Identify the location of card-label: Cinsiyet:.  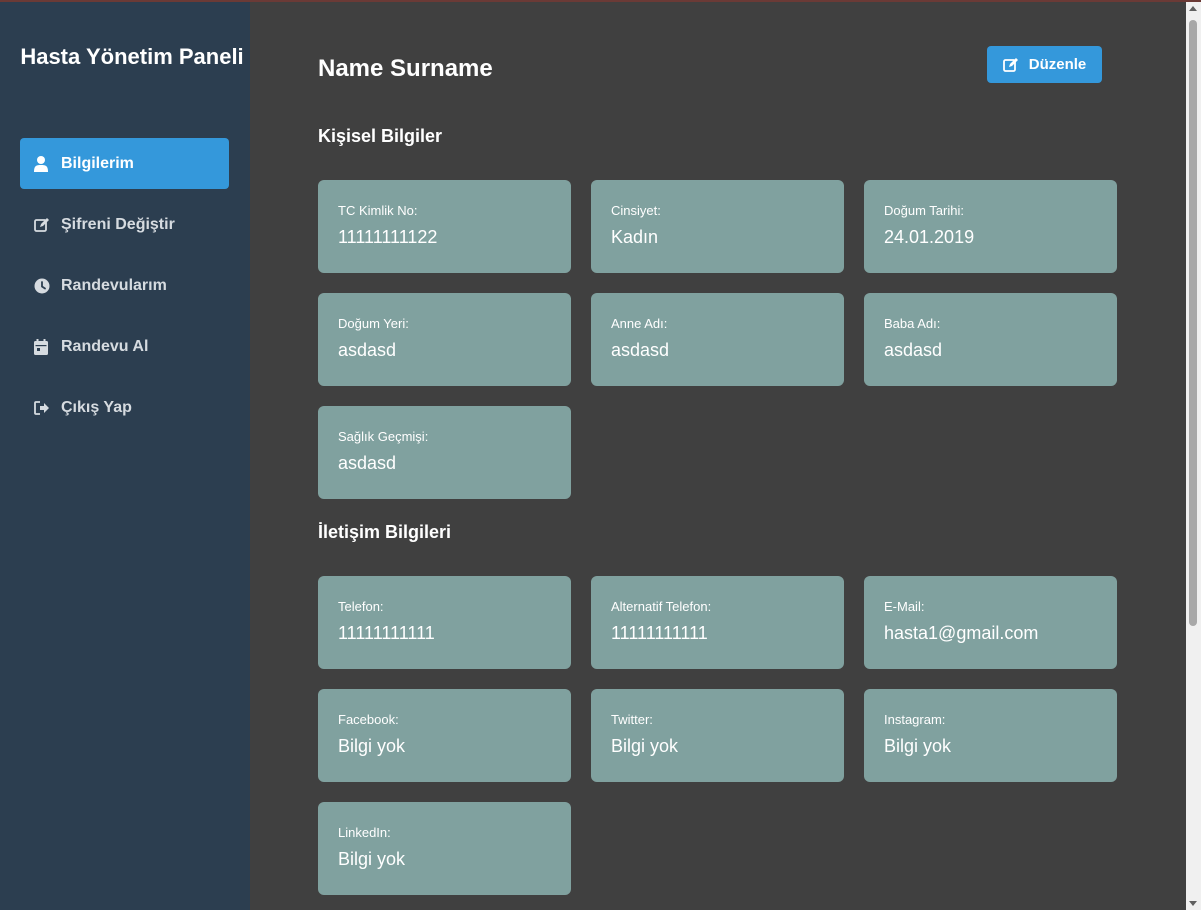
(636, 210).